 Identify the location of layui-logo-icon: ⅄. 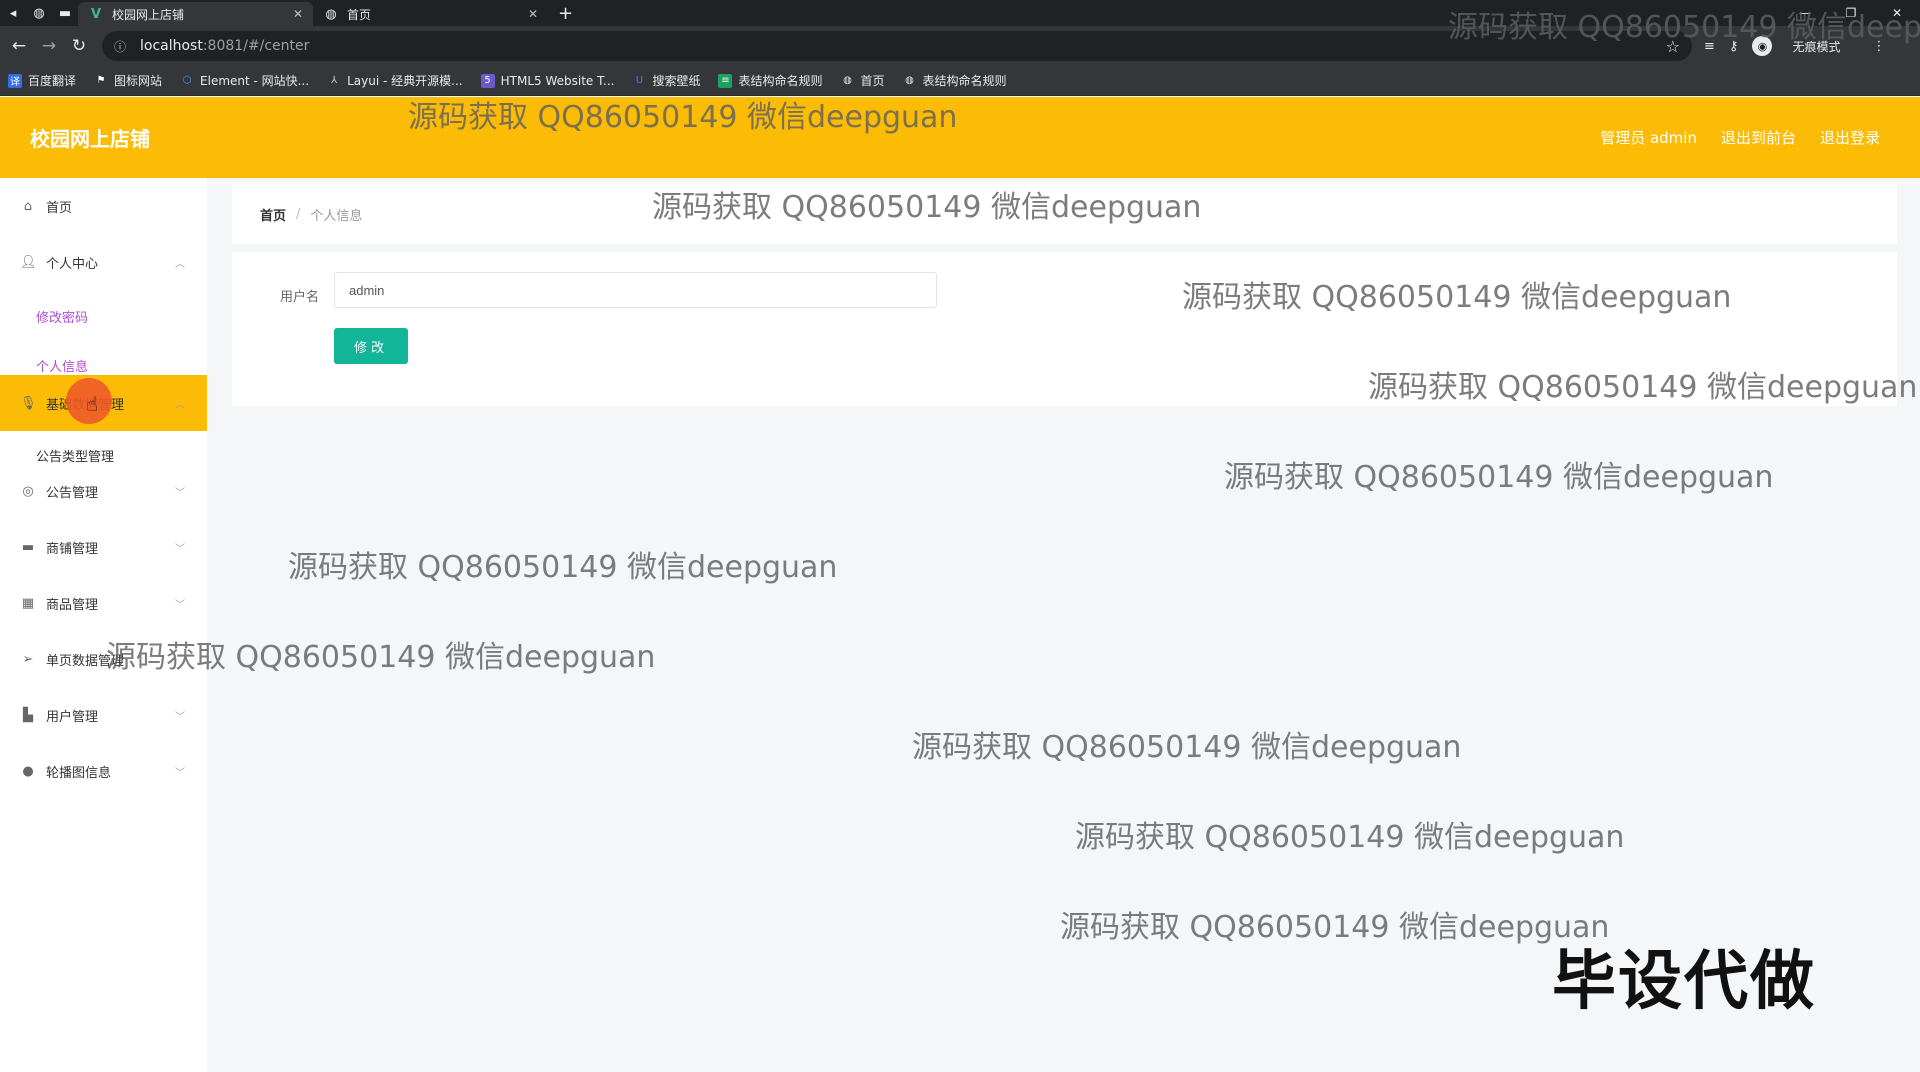
(334, 80).